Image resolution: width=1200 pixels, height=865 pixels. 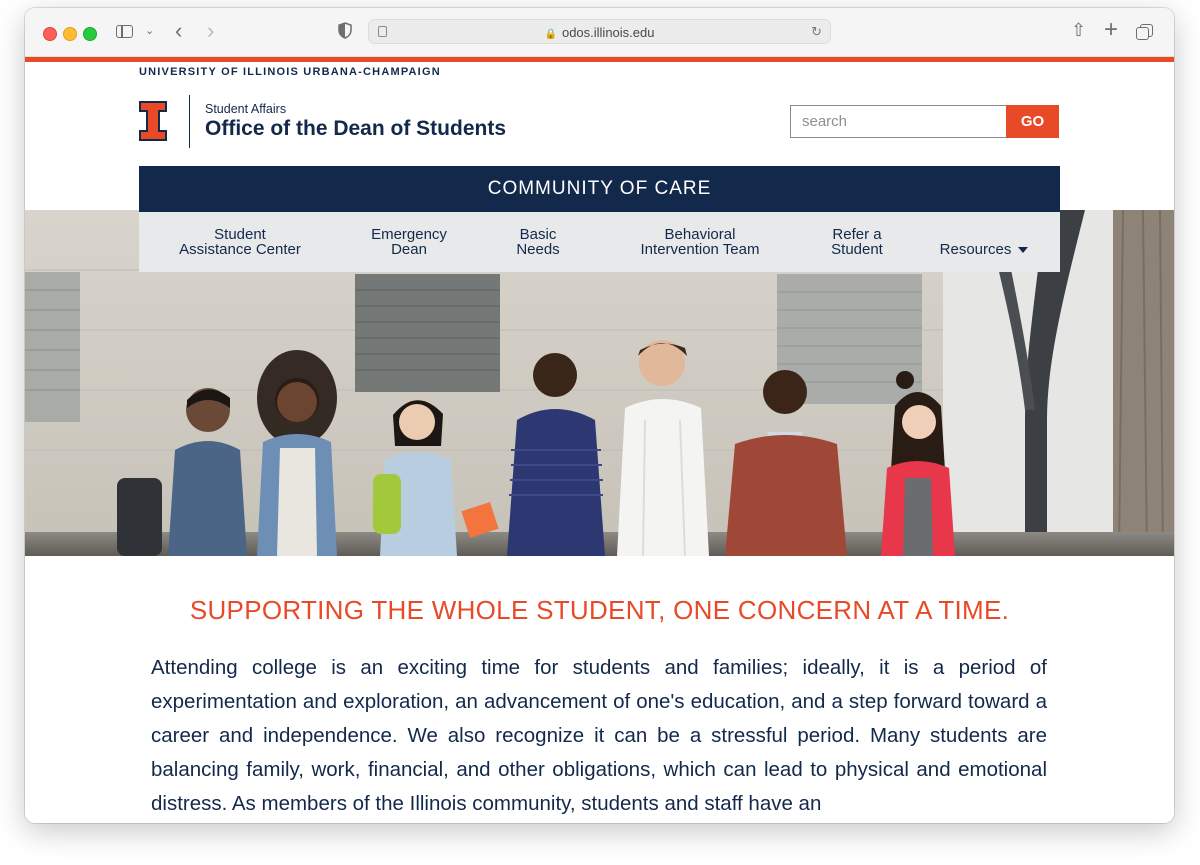 What do you see at coordinates (898, 121) in the screenshot?
I see `search-input` at bounding box center [898, 121].